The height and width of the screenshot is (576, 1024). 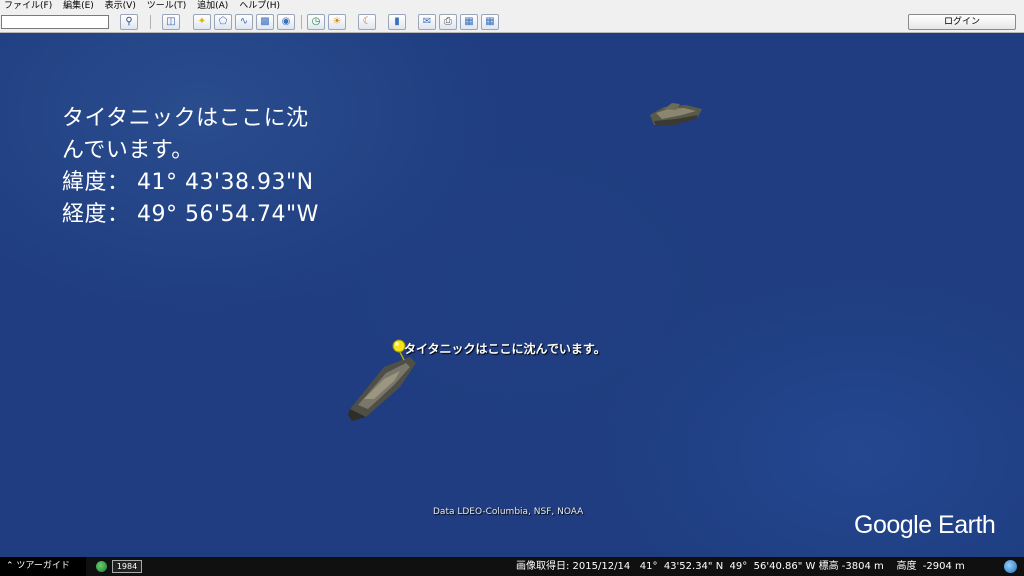 What do you see at coordinates (681, 566) in the screenshot?
I see `cursor-latitude: 41° 43'52.34" N` at bounding box center [681, 566].